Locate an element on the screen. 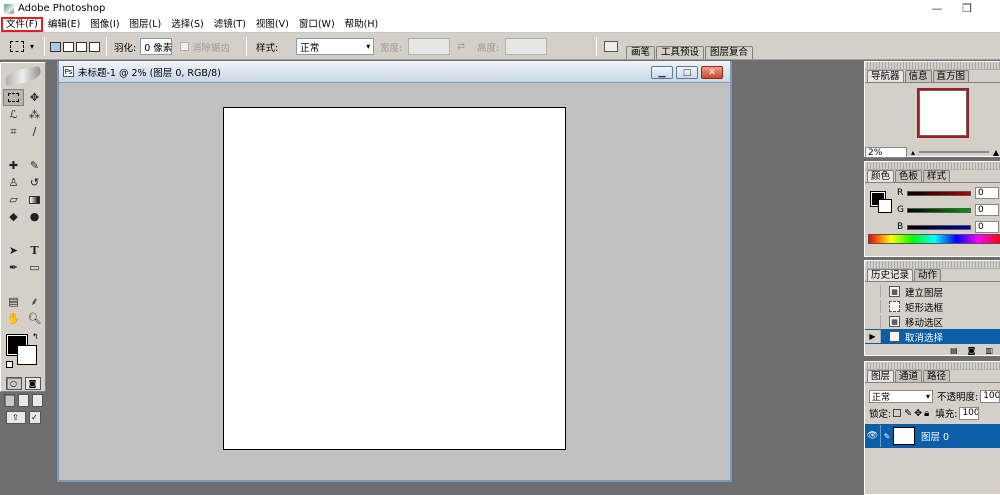  pen-tool-icon: ✒ is located at coordinates (13, 267).